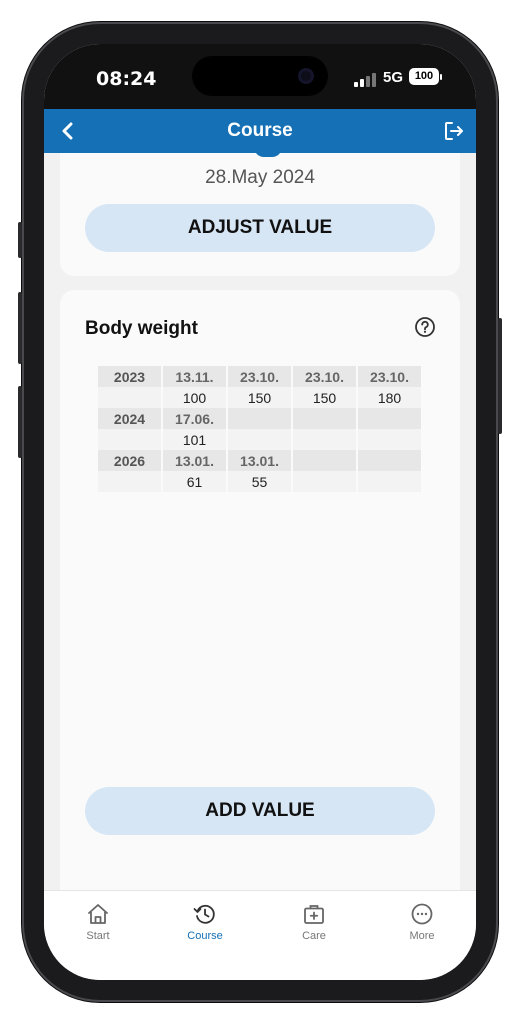  I want to click on date-cell: 13.11., so click(194, 376).